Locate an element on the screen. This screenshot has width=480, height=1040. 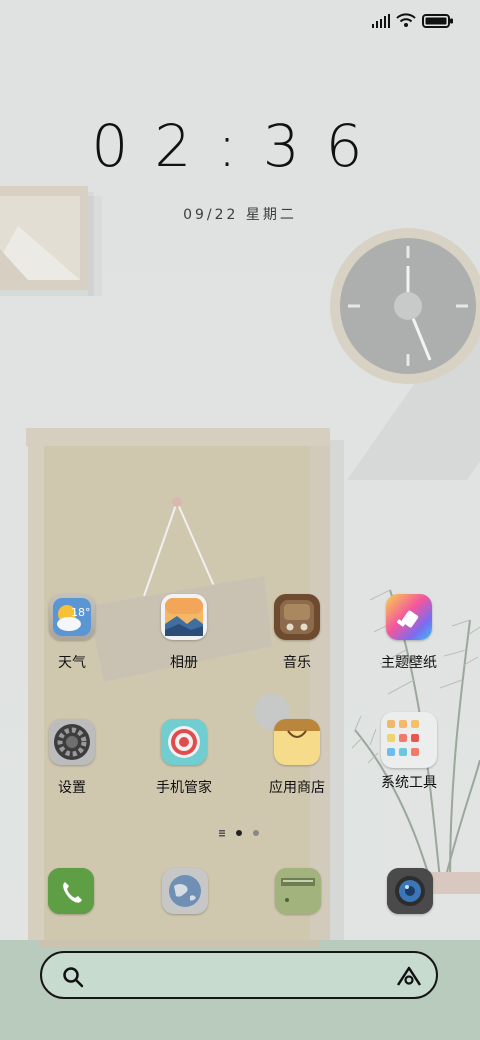
theme-icon is located at coordinates (409, 617).